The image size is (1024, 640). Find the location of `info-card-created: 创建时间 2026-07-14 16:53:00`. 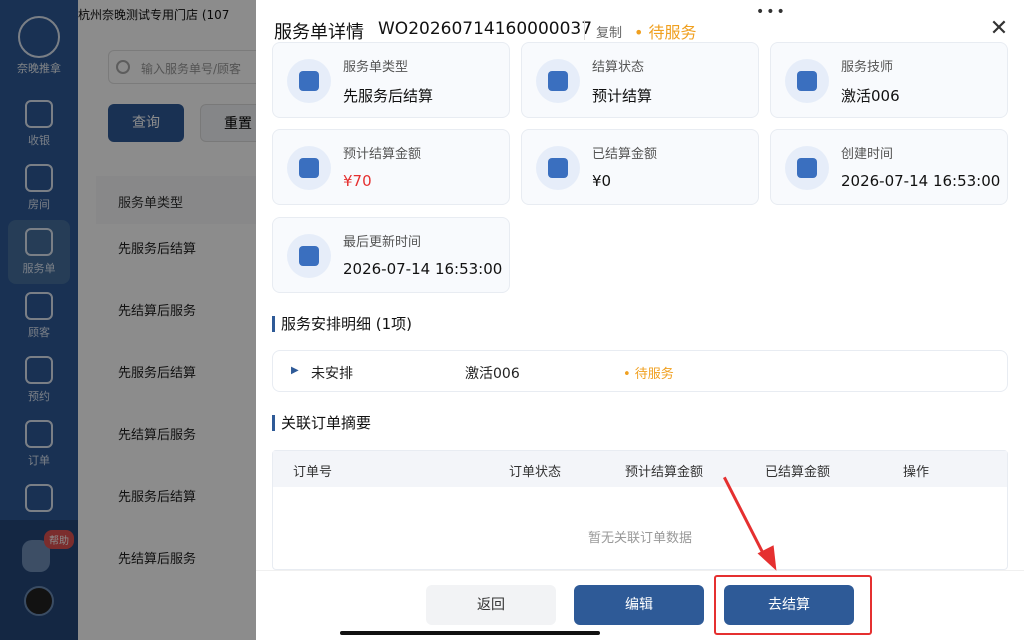

info-card-created: 创建时间 2026-07-14 16:53:00 is located at coordinates (889, 167).